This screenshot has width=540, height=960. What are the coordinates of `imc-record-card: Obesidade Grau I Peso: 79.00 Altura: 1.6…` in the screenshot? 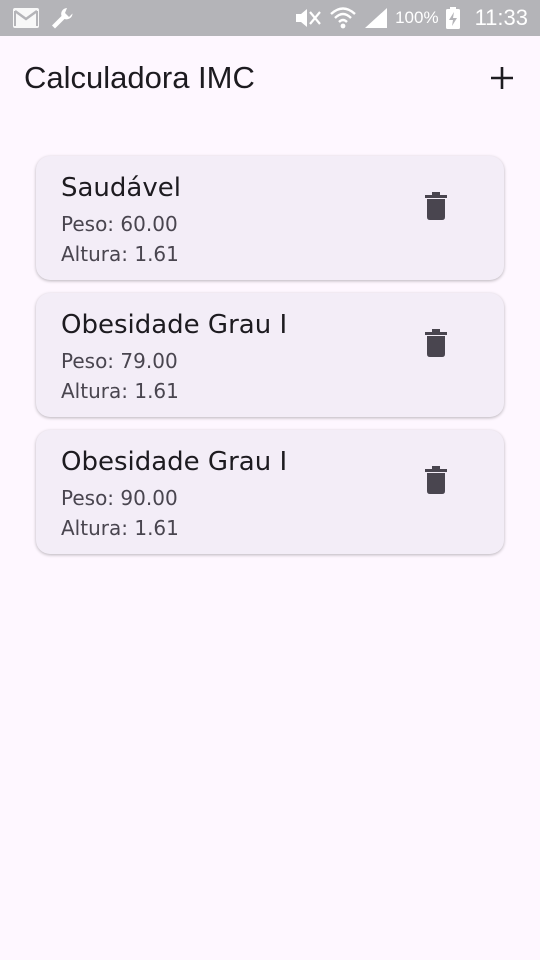 It's located at (270, 355).